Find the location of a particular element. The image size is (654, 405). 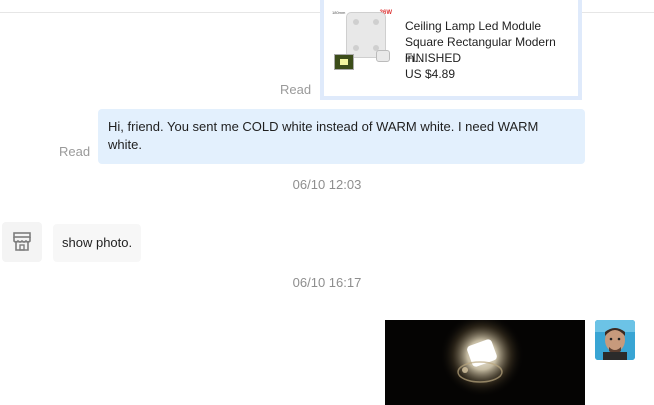

store-icon is located at coordinates (22, 242).